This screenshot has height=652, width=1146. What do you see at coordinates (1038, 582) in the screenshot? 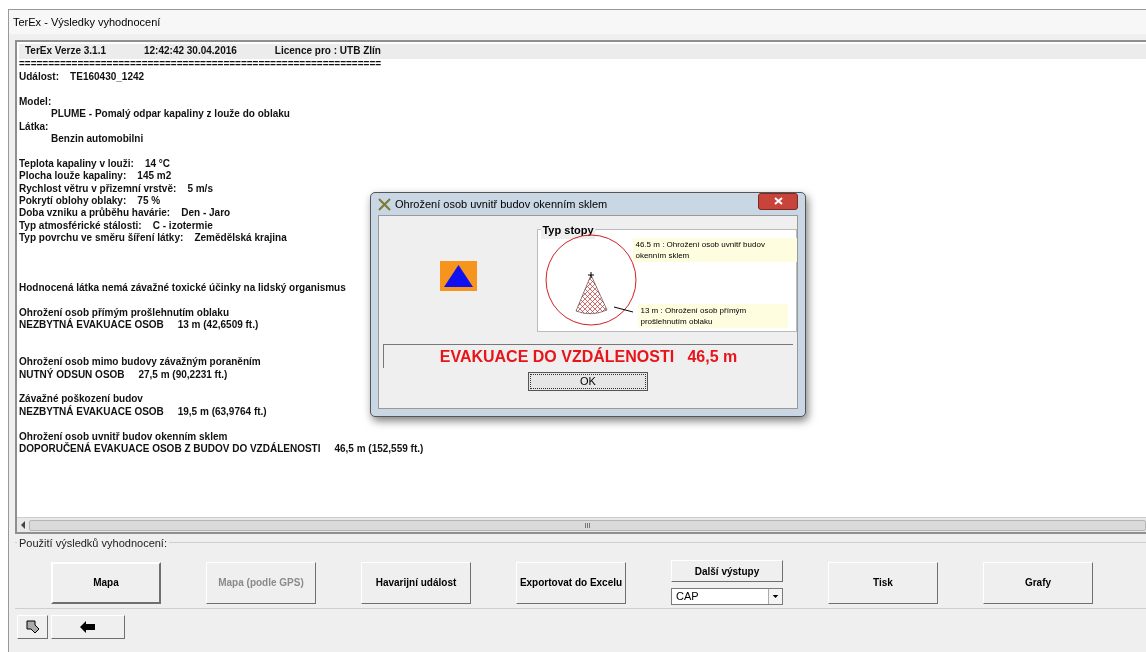
I see `action-button: Grafy` at bounding box center [1038, 582].